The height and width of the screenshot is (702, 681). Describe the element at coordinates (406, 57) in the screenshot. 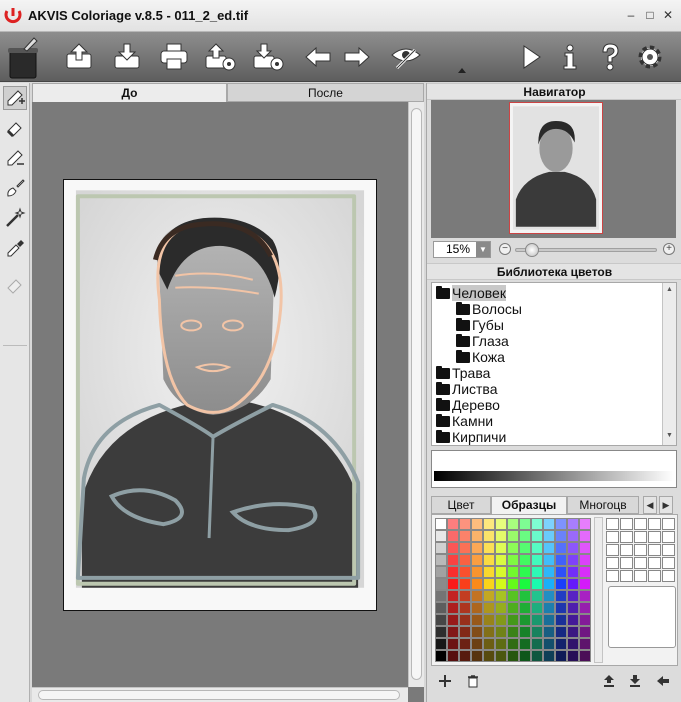

I see `preview-eye-icon` at that location.